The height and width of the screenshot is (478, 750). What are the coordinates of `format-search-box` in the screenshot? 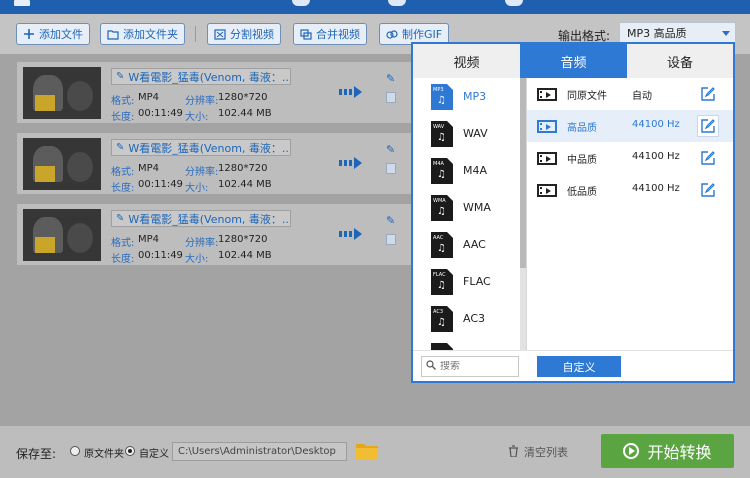 It's located at (470, 366).